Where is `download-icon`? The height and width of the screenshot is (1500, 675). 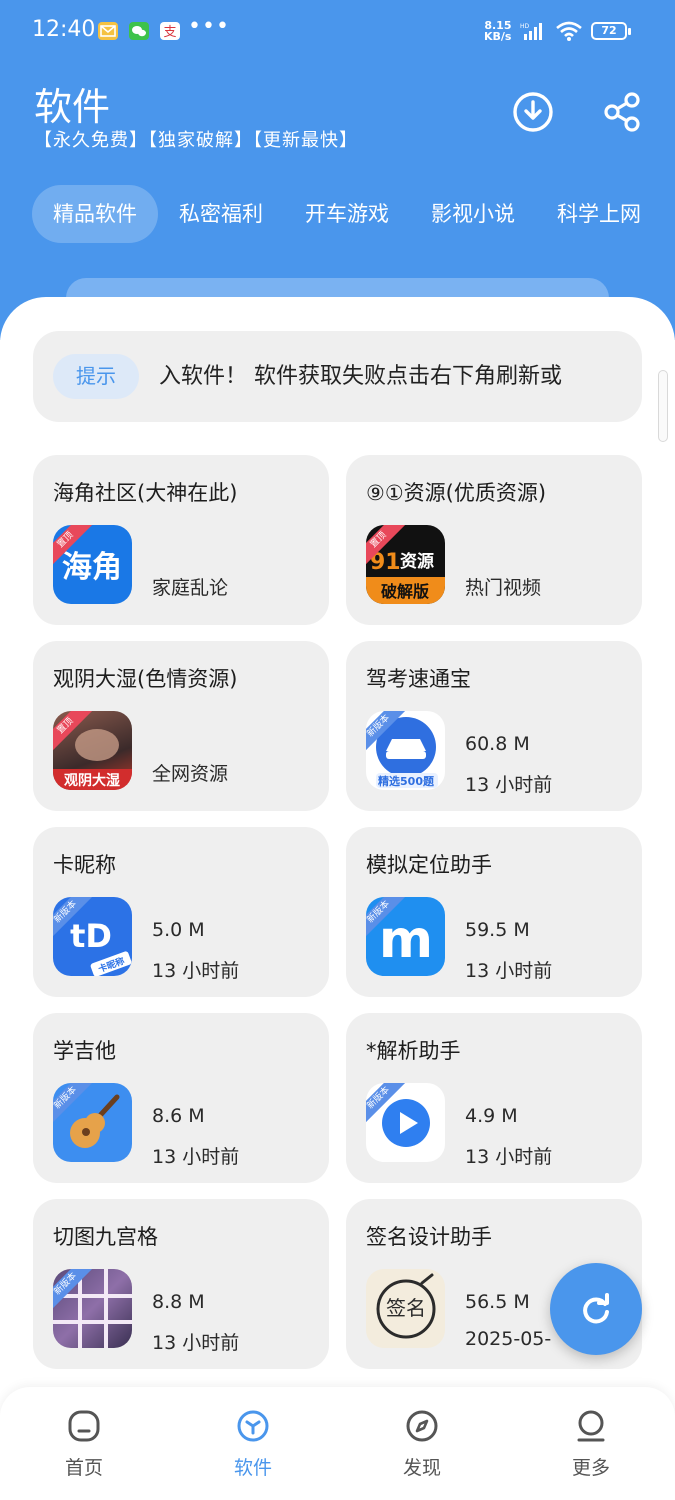
download-icon is located at coordinates (533, 112).